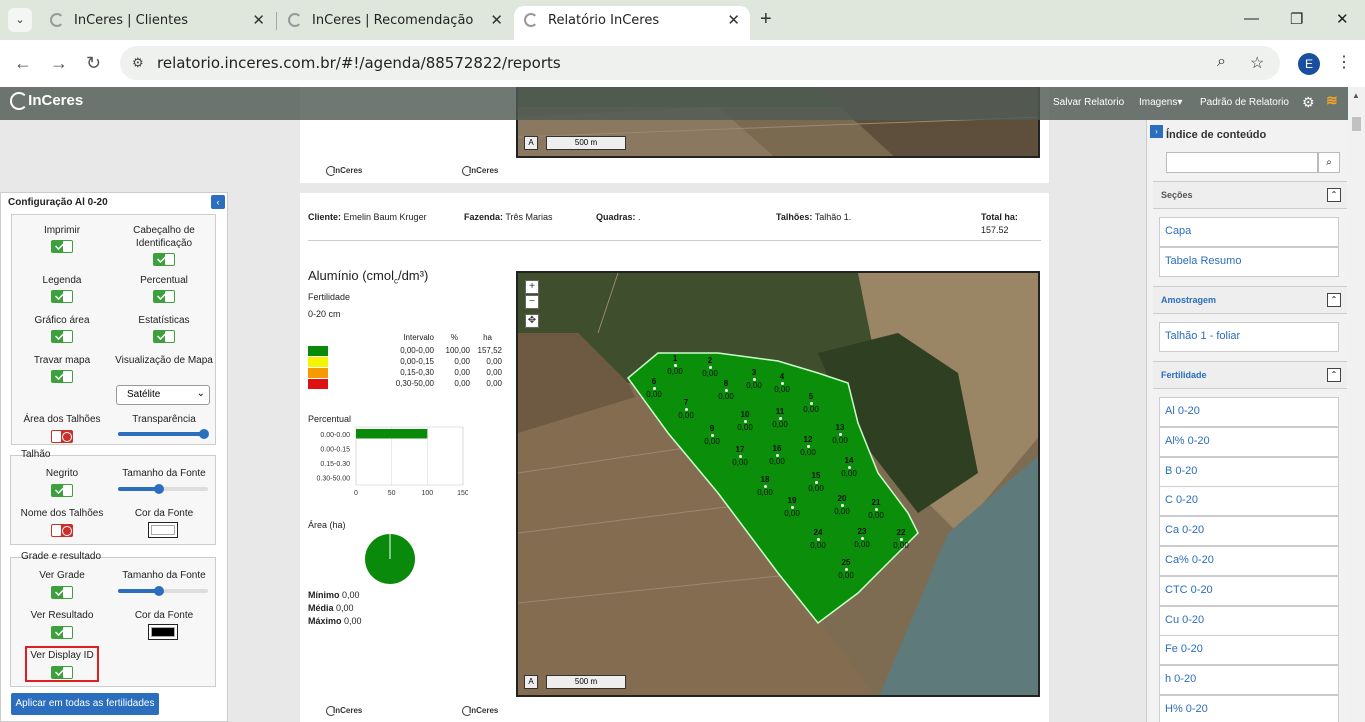  I want to click on padrao-relatorio-button: Padrão de Relatorio, so click(1244, 102).